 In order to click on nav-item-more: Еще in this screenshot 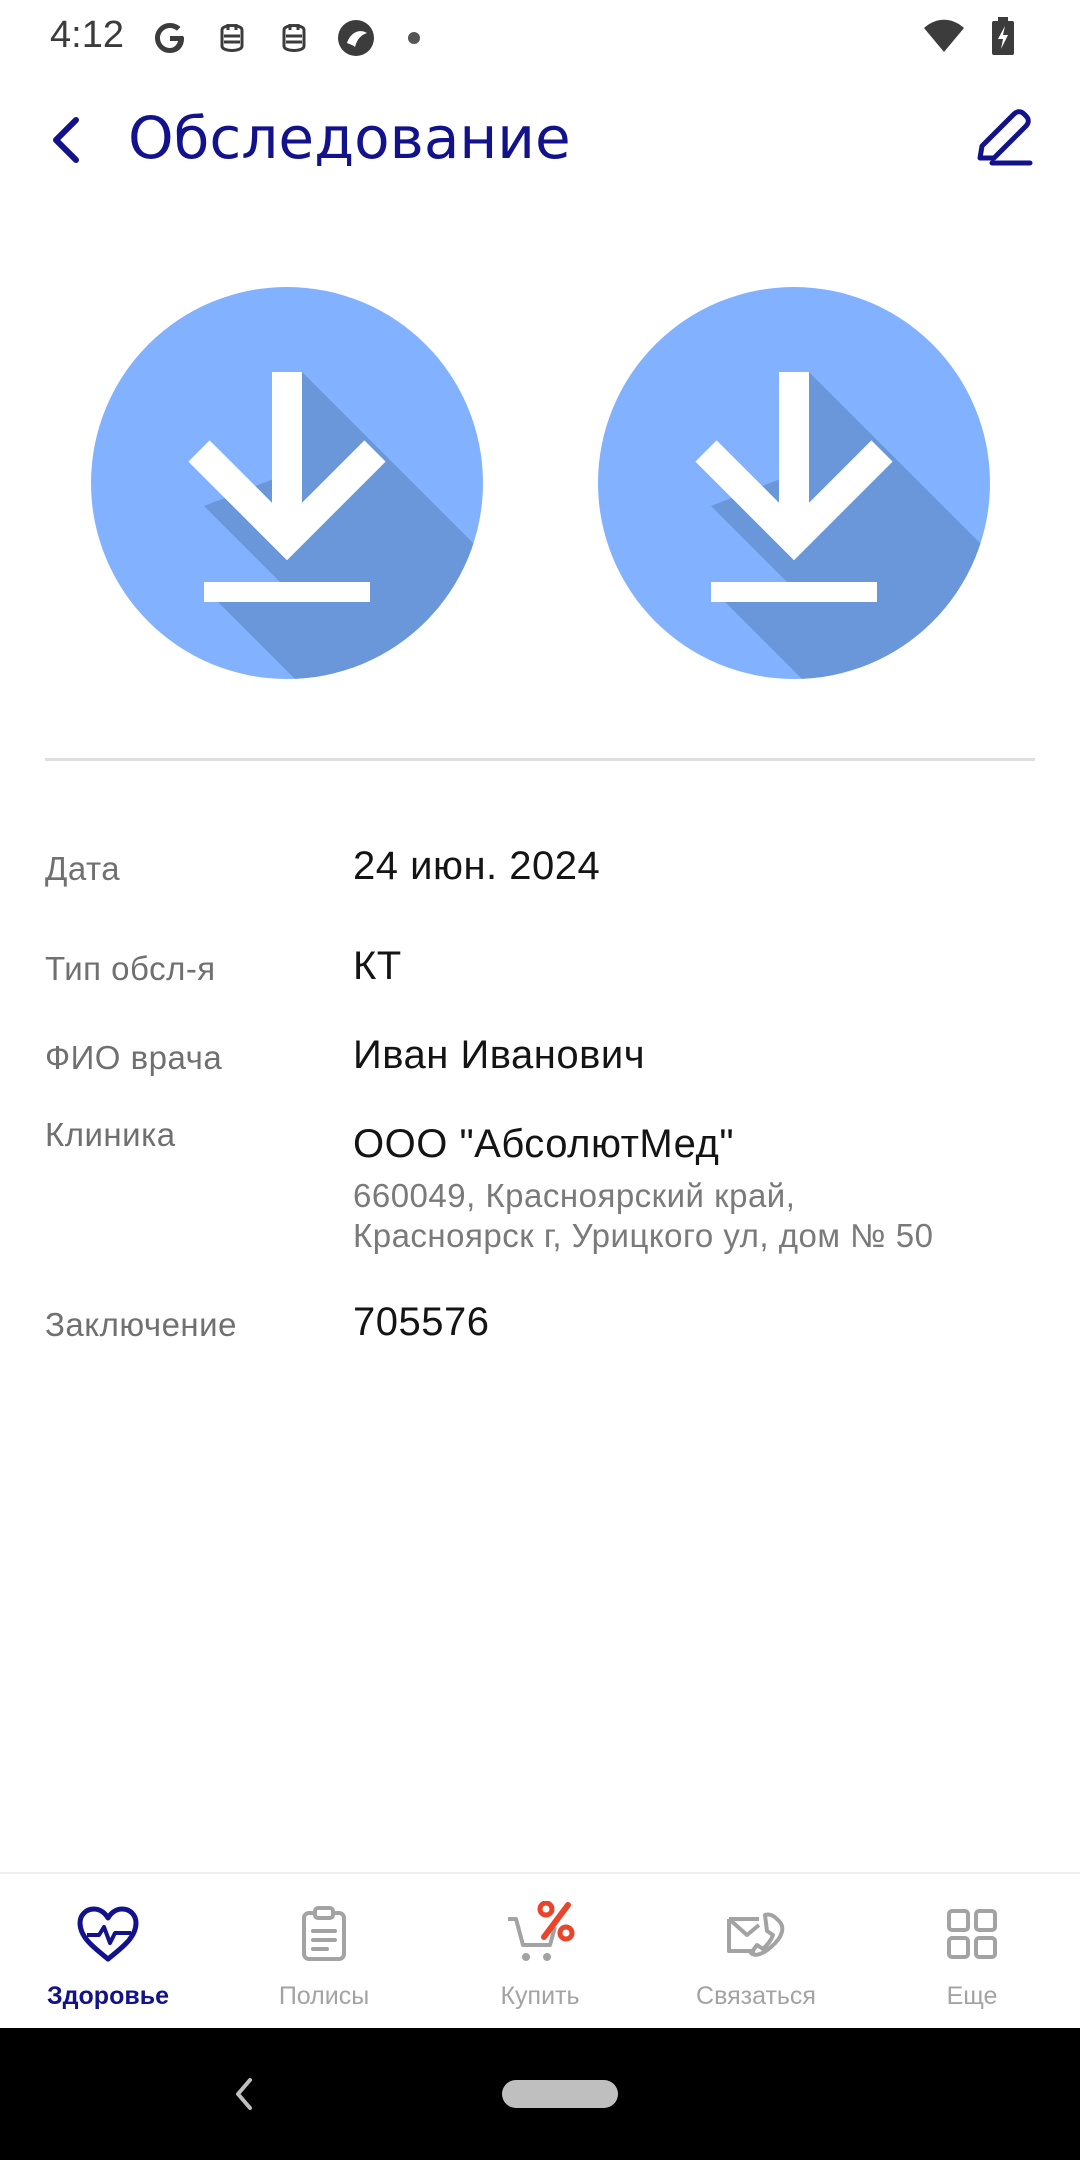, I will do `click(972, 1952)`.